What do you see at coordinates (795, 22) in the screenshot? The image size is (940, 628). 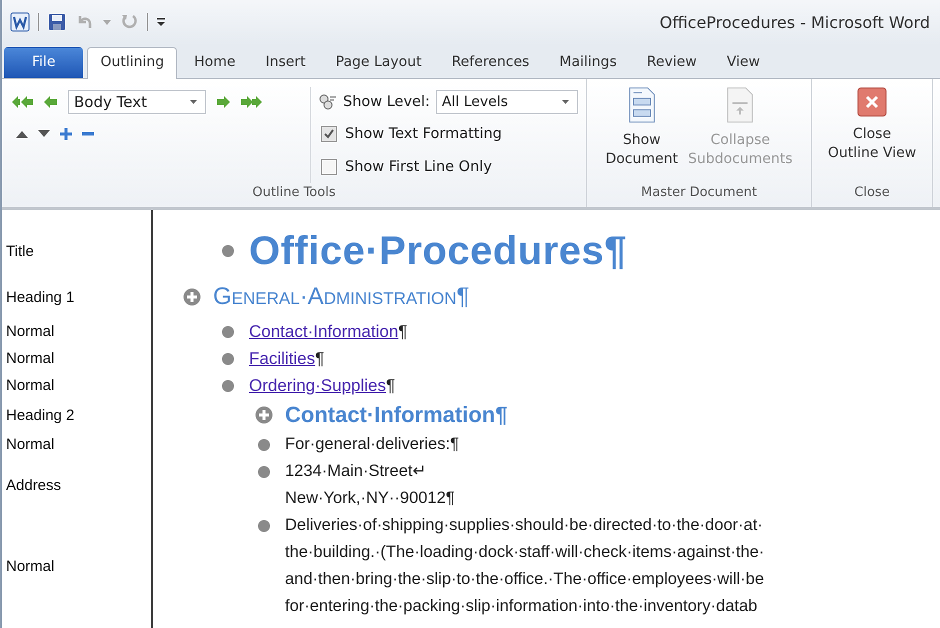 I see `window-title: OfficeProcedures - Microsoft Word` at bounding box center [795, 22].